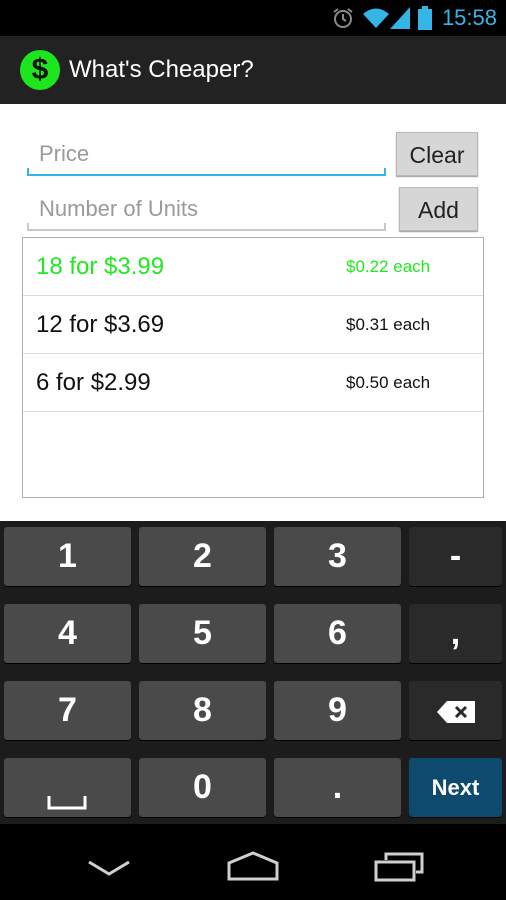 This screenshot has width=506, height=900. I want to click on action-bar: $ What's Cheaper?, so click(253, 70).